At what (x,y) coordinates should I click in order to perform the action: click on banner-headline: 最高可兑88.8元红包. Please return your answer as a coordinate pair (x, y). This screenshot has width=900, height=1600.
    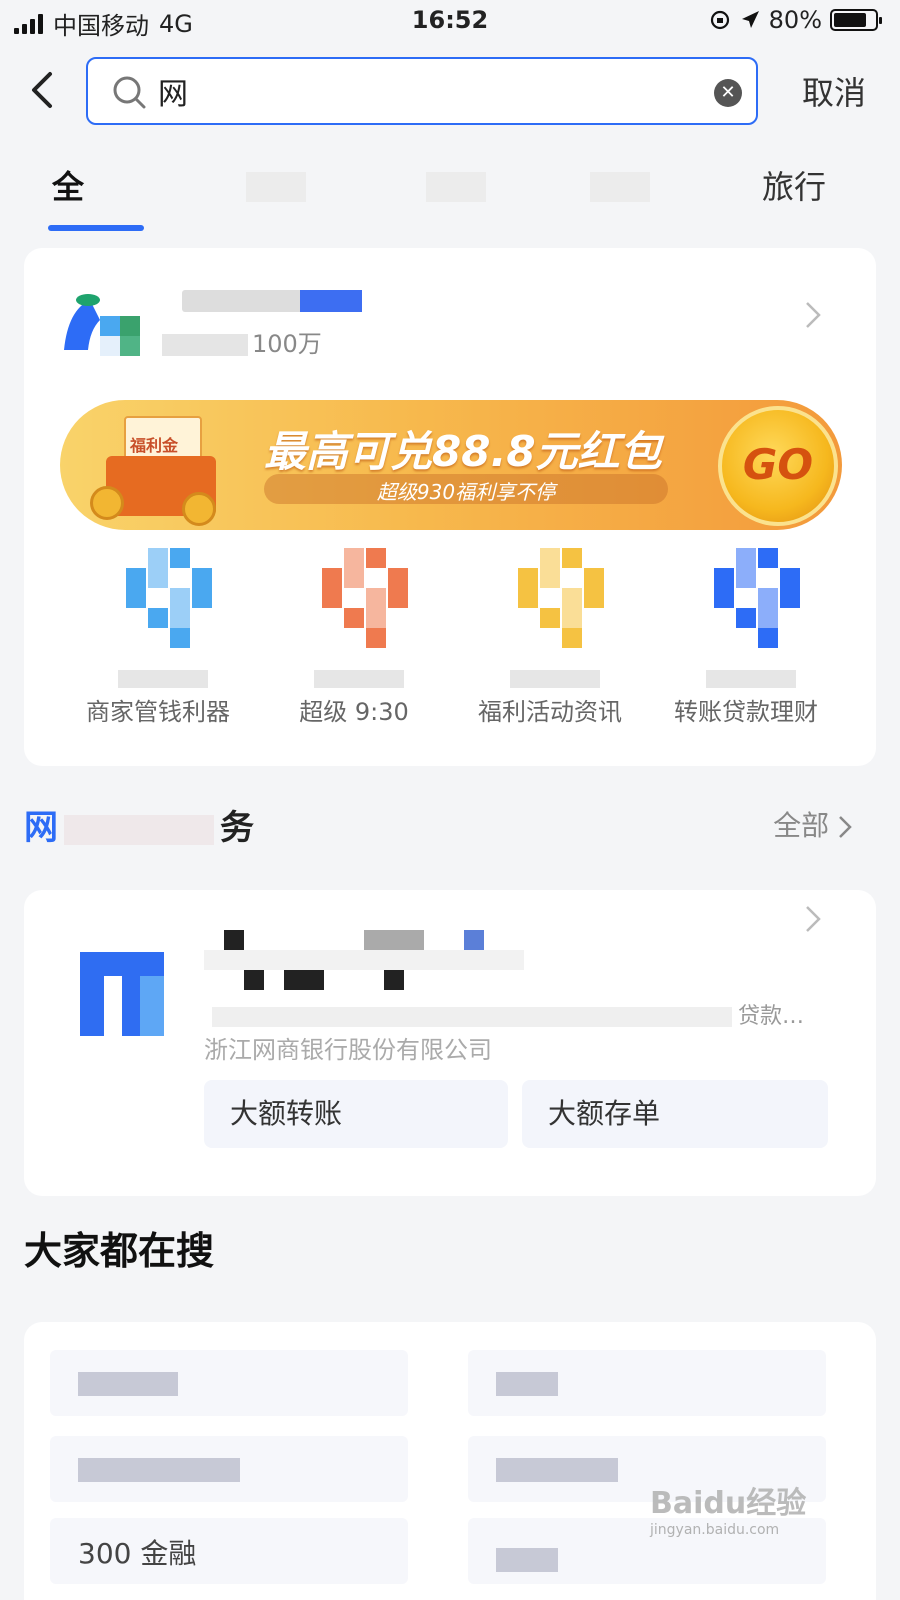
    Looking at the image, I should click on (463, 451).